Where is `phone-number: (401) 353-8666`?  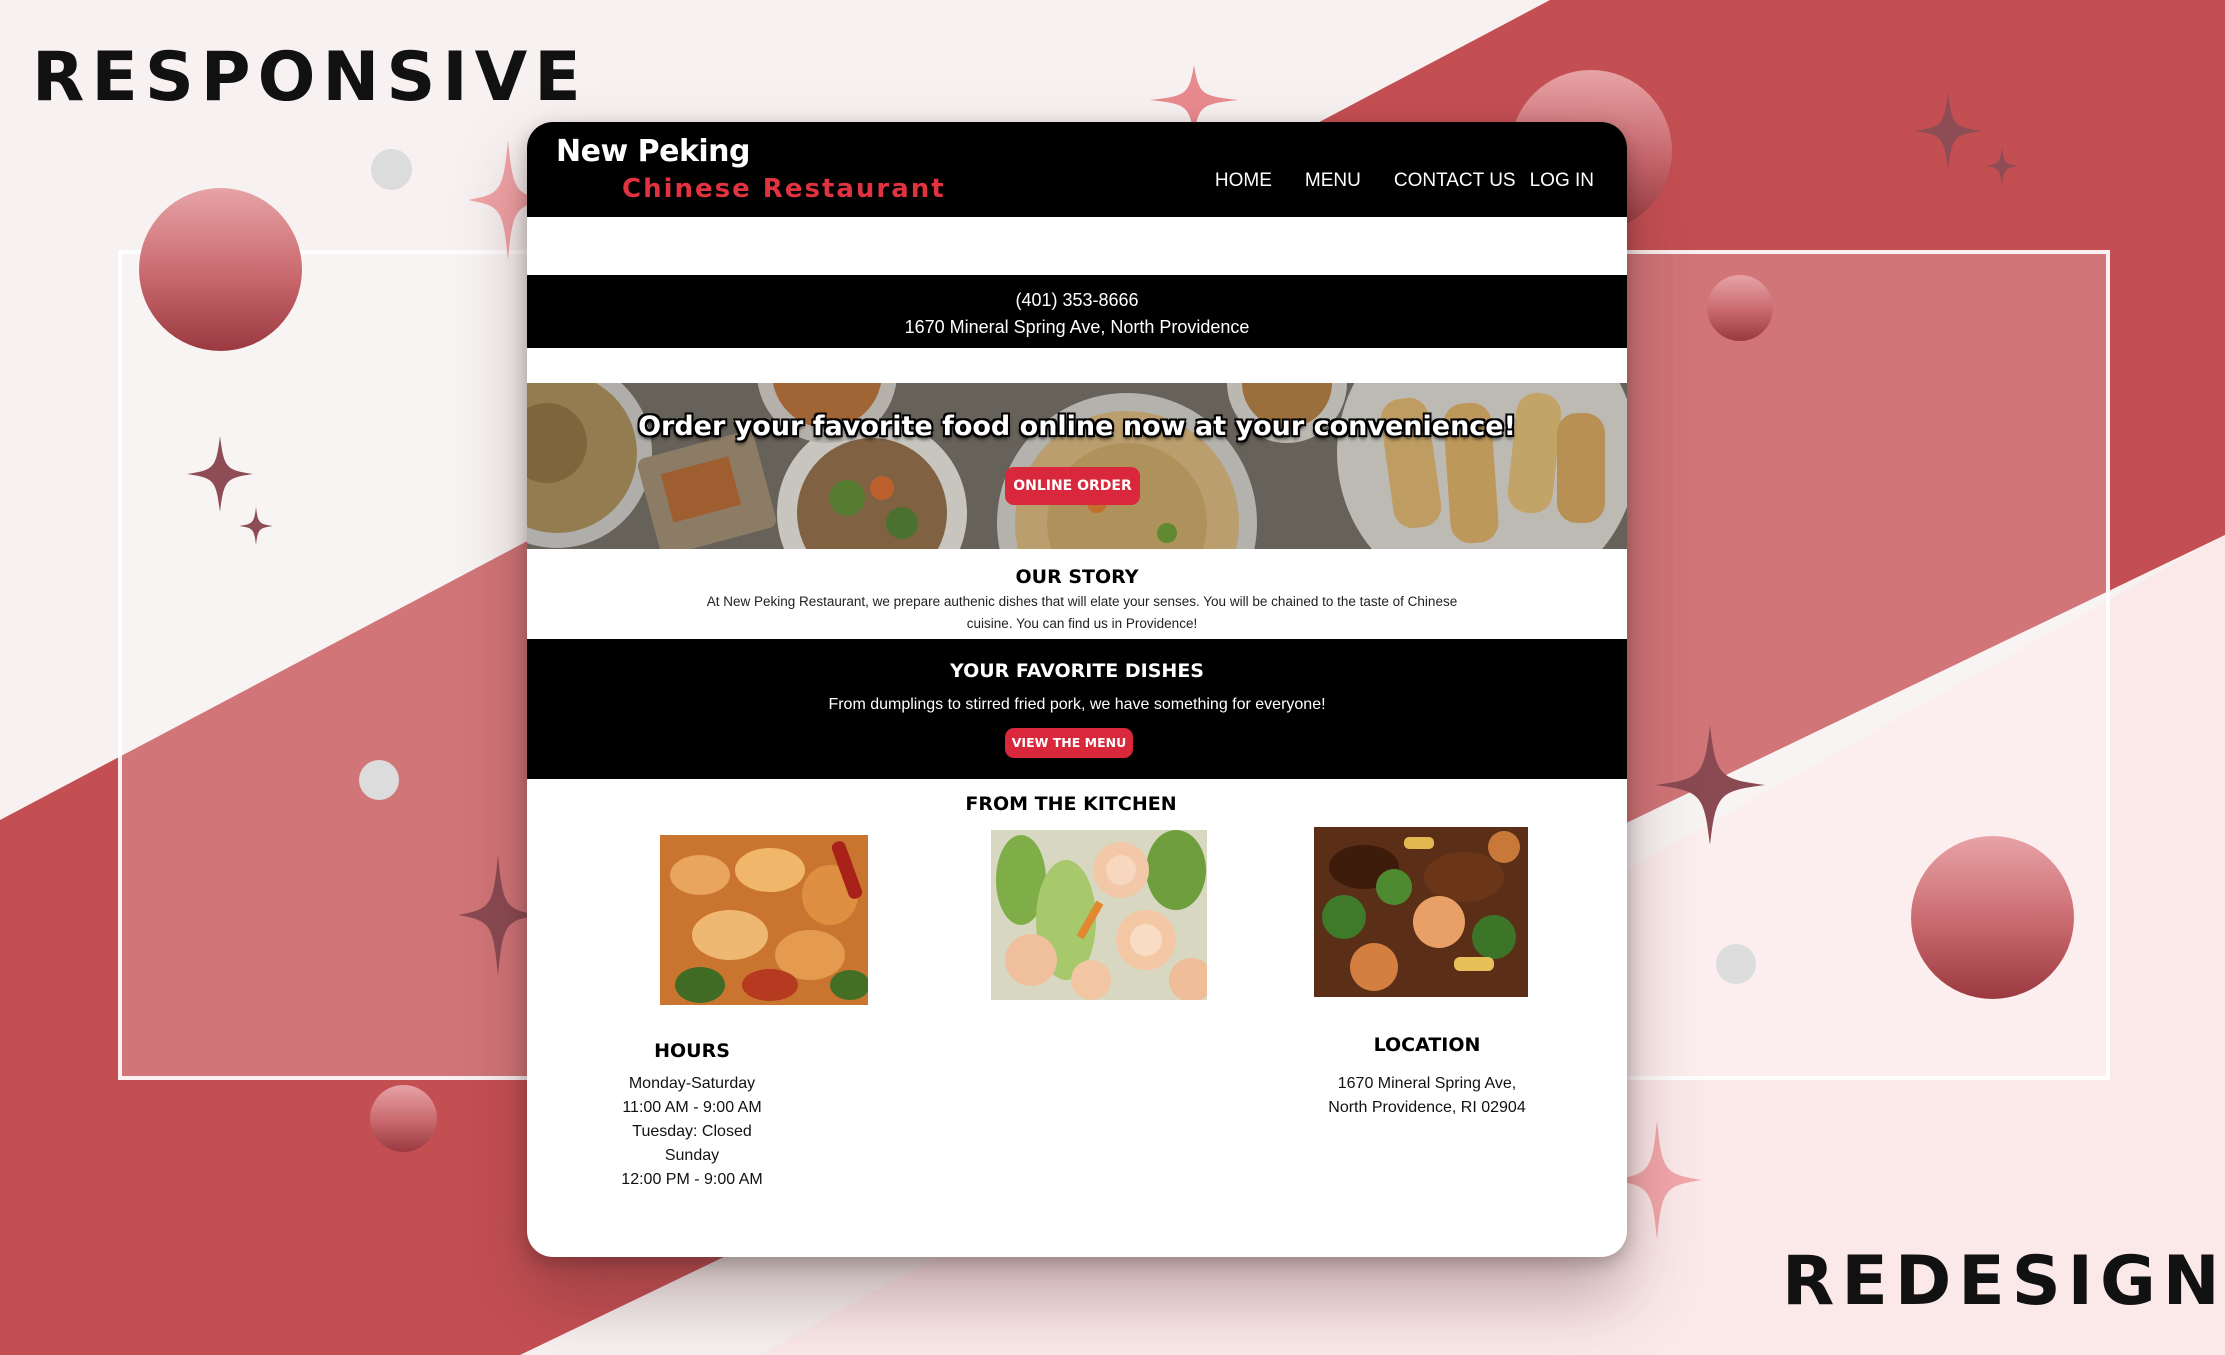 phone-number: (401) 353-8666 is located at coordinates (1077, 300).